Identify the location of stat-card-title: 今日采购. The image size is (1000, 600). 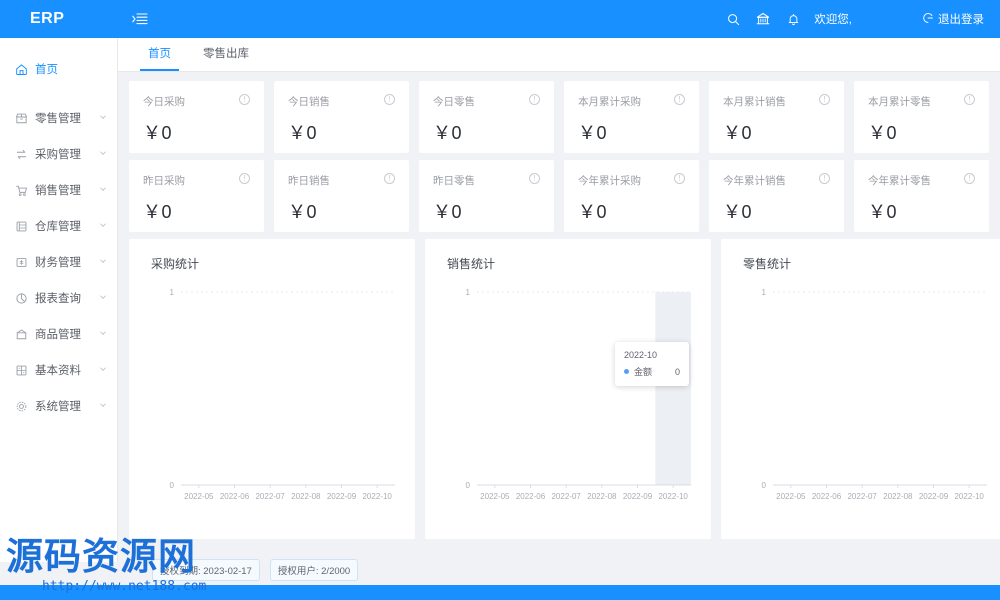
(164, 102).